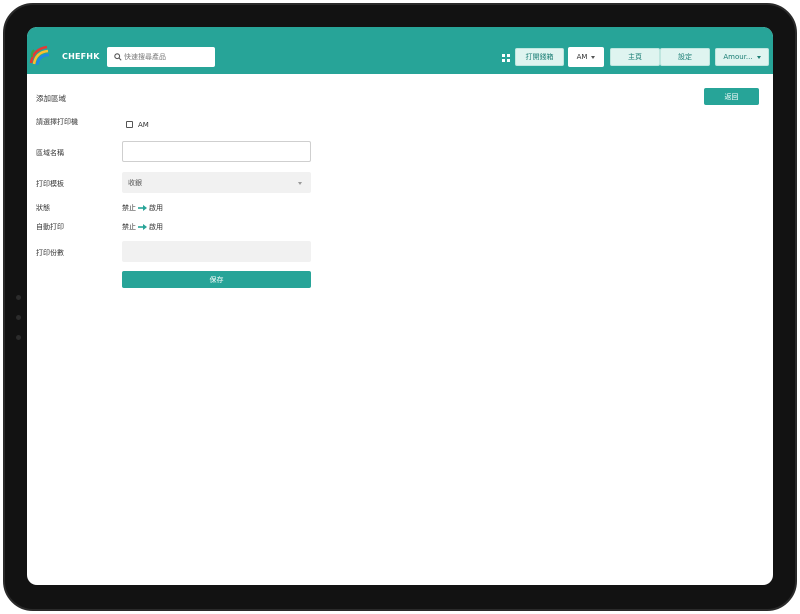 Image resolution: width=800 pixels, height=614 pixels. Describe the element at coordinates (129, 227) in the screenshot. I see `auto-print-off-label: 禁止` at that location.